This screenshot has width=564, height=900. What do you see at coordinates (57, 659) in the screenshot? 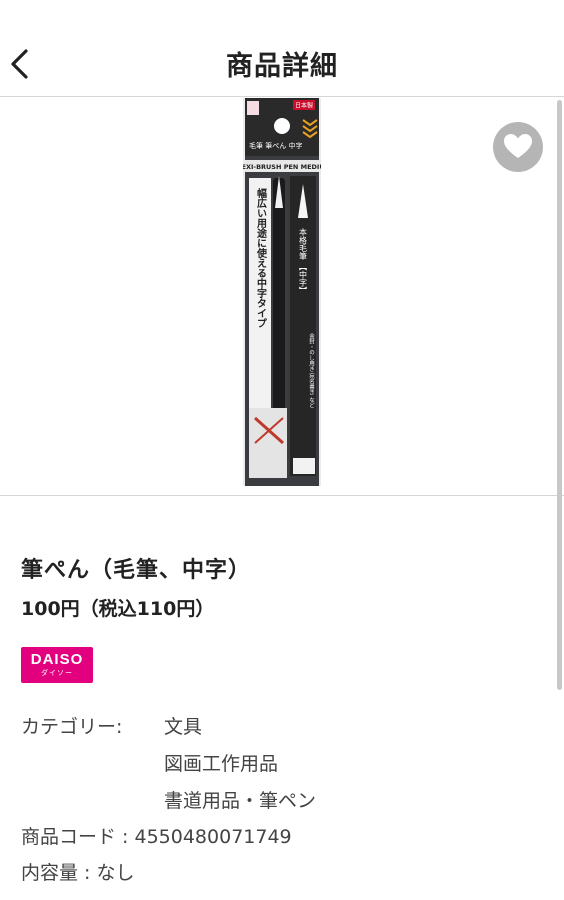
I see `logo-text: DAISO` at bounding box center [57, 659].